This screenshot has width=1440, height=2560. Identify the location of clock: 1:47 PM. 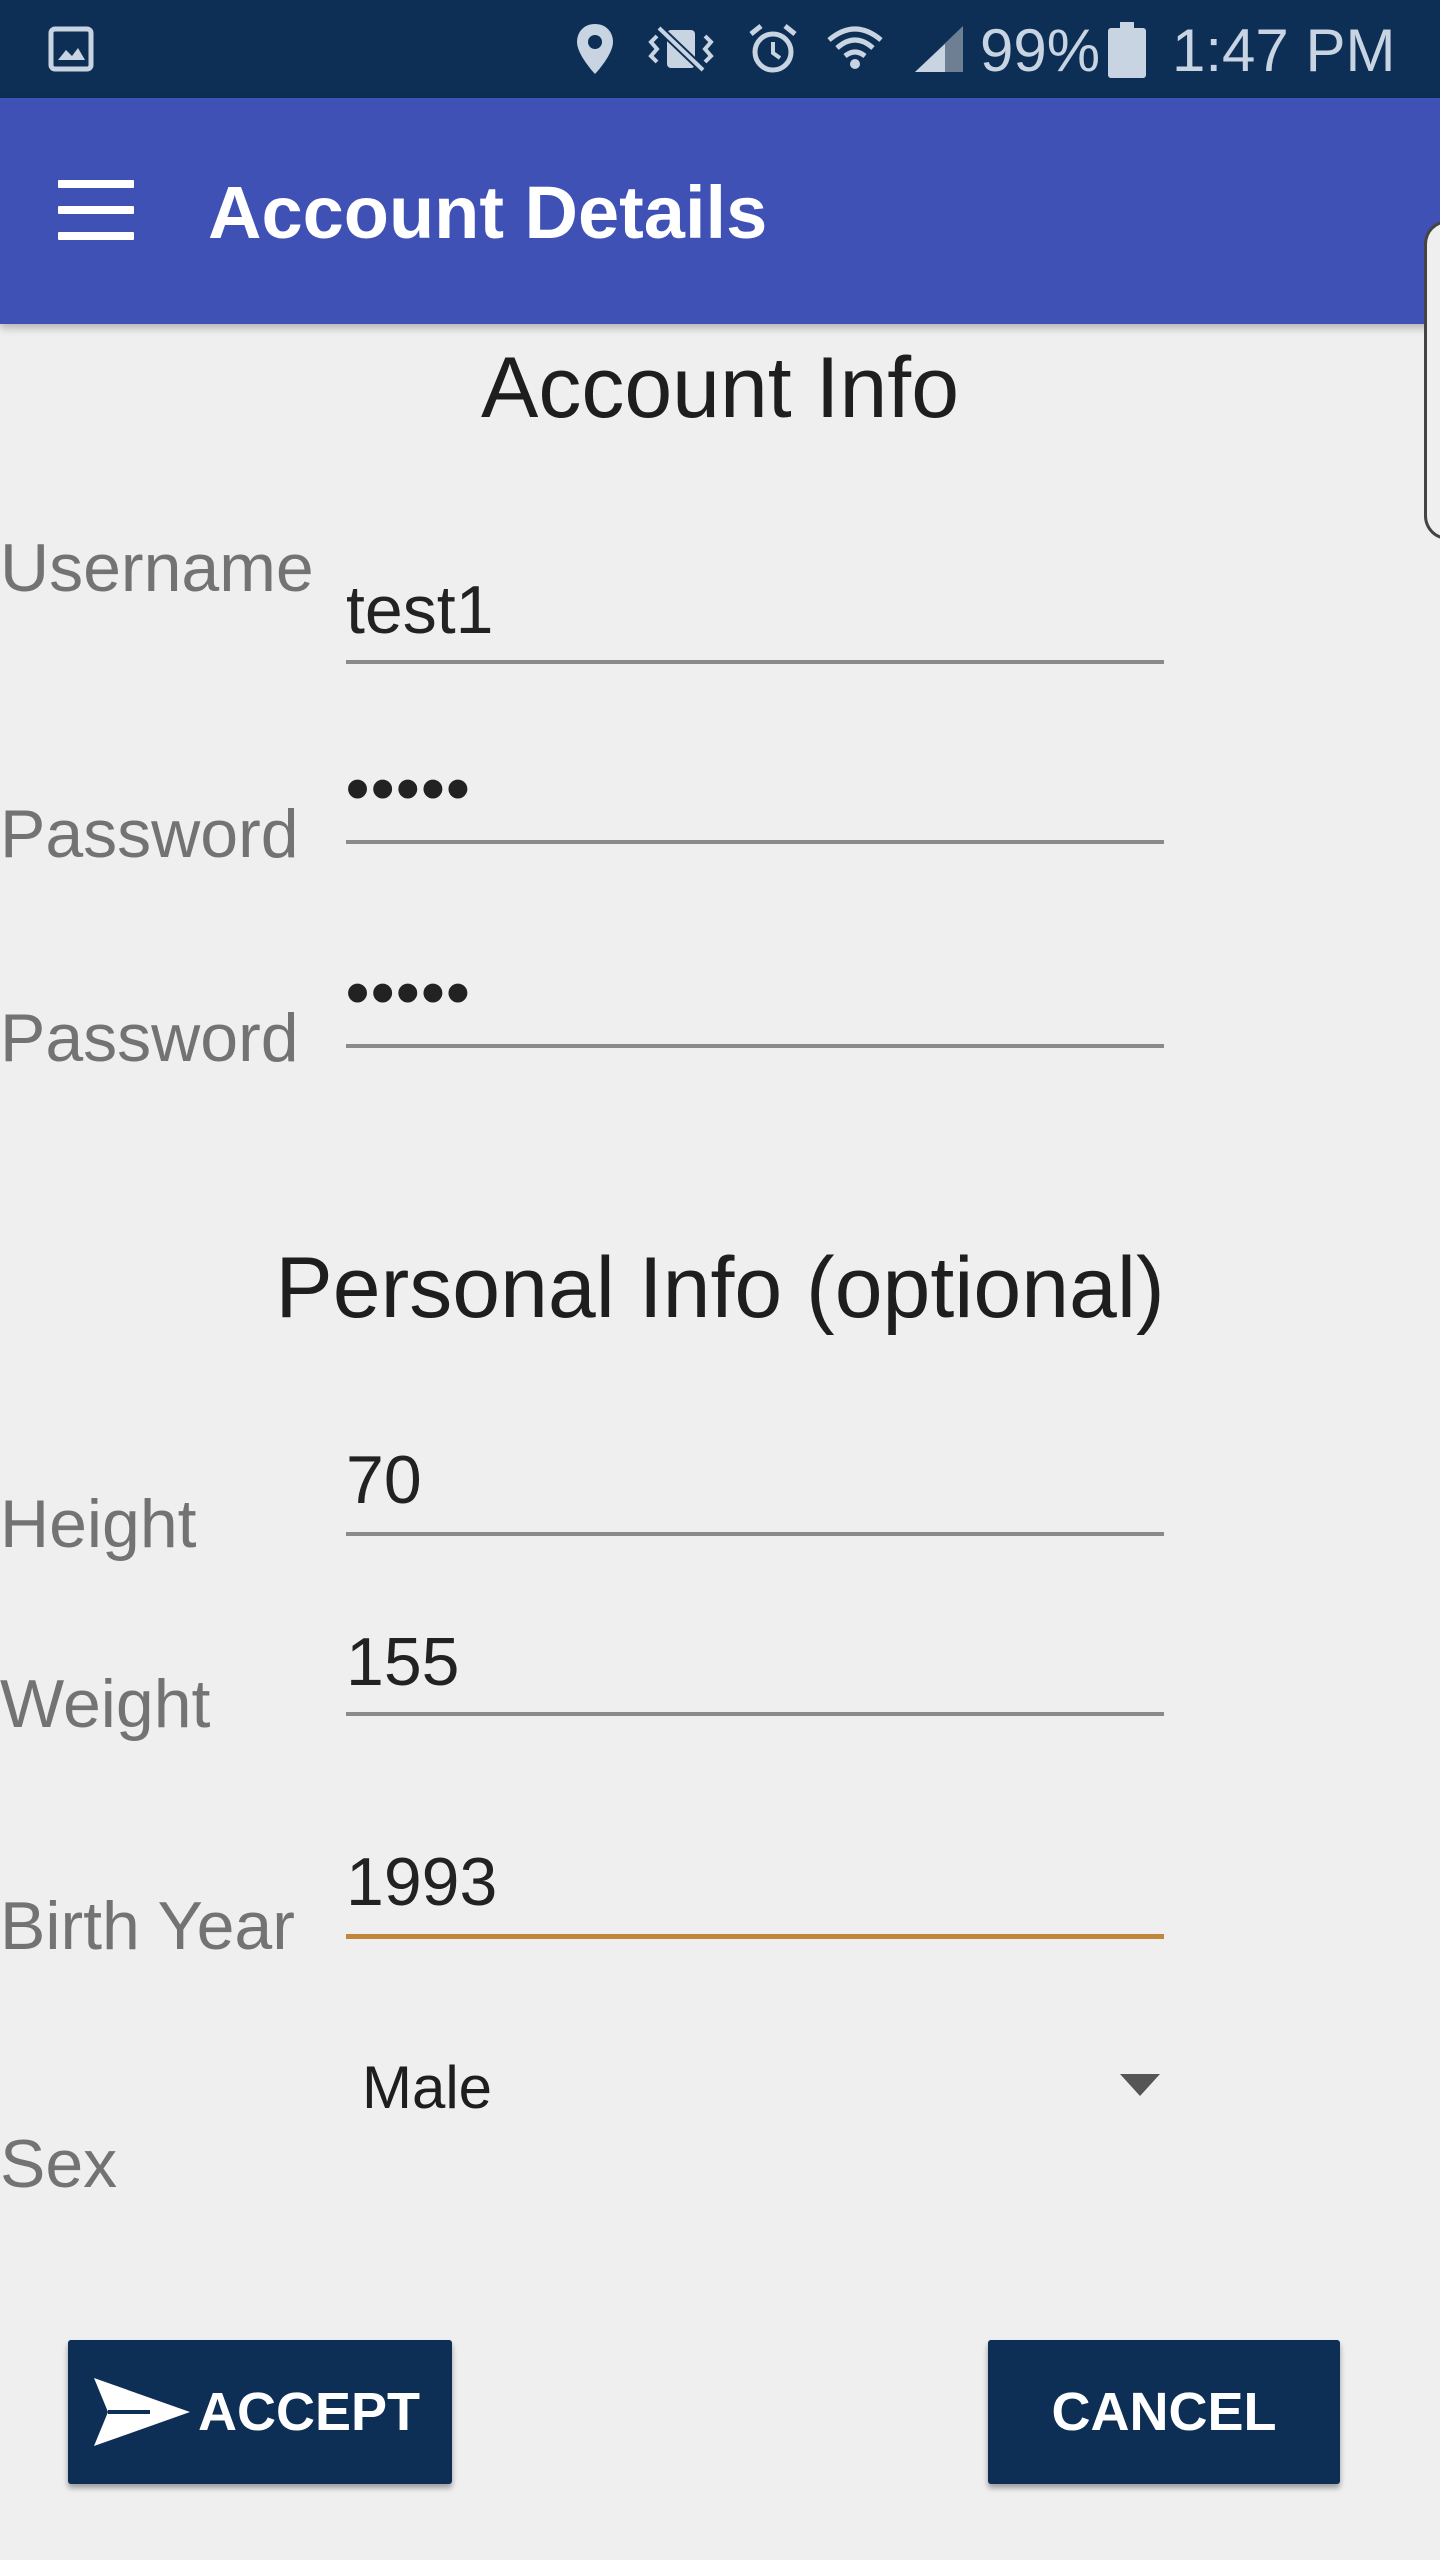
(1284, 50).